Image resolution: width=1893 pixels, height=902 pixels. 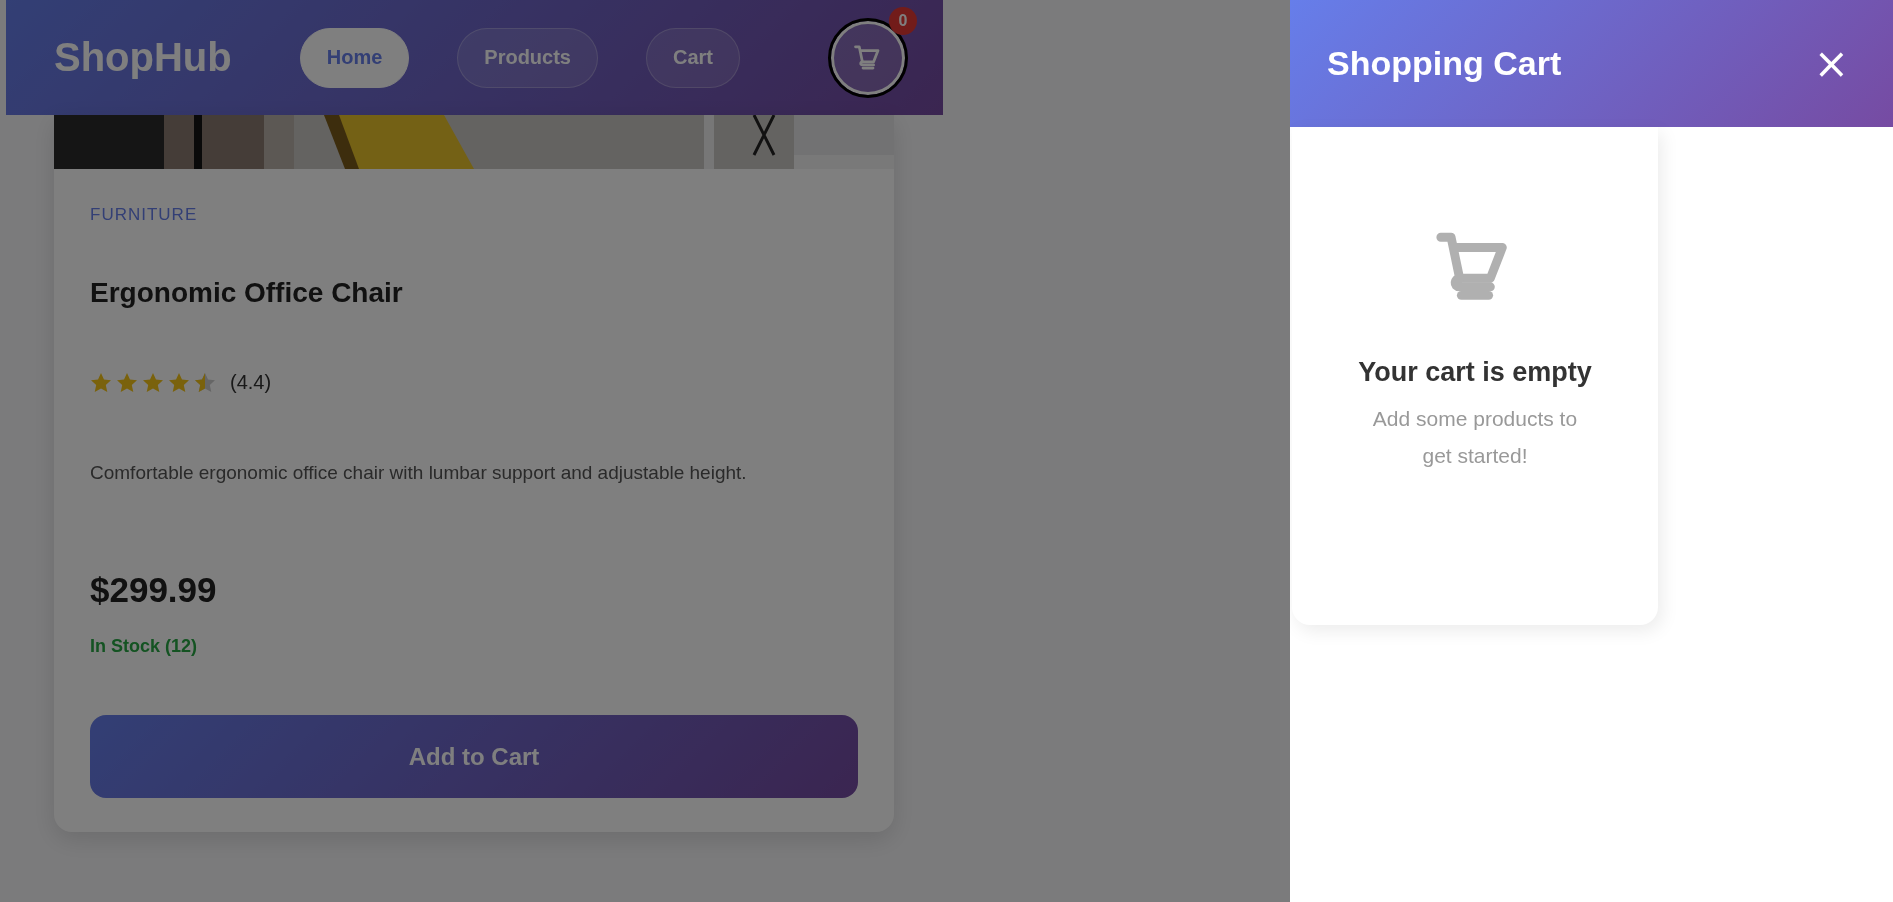 I want to click on product-category: FURNITURE, so click(x=144, y=215).